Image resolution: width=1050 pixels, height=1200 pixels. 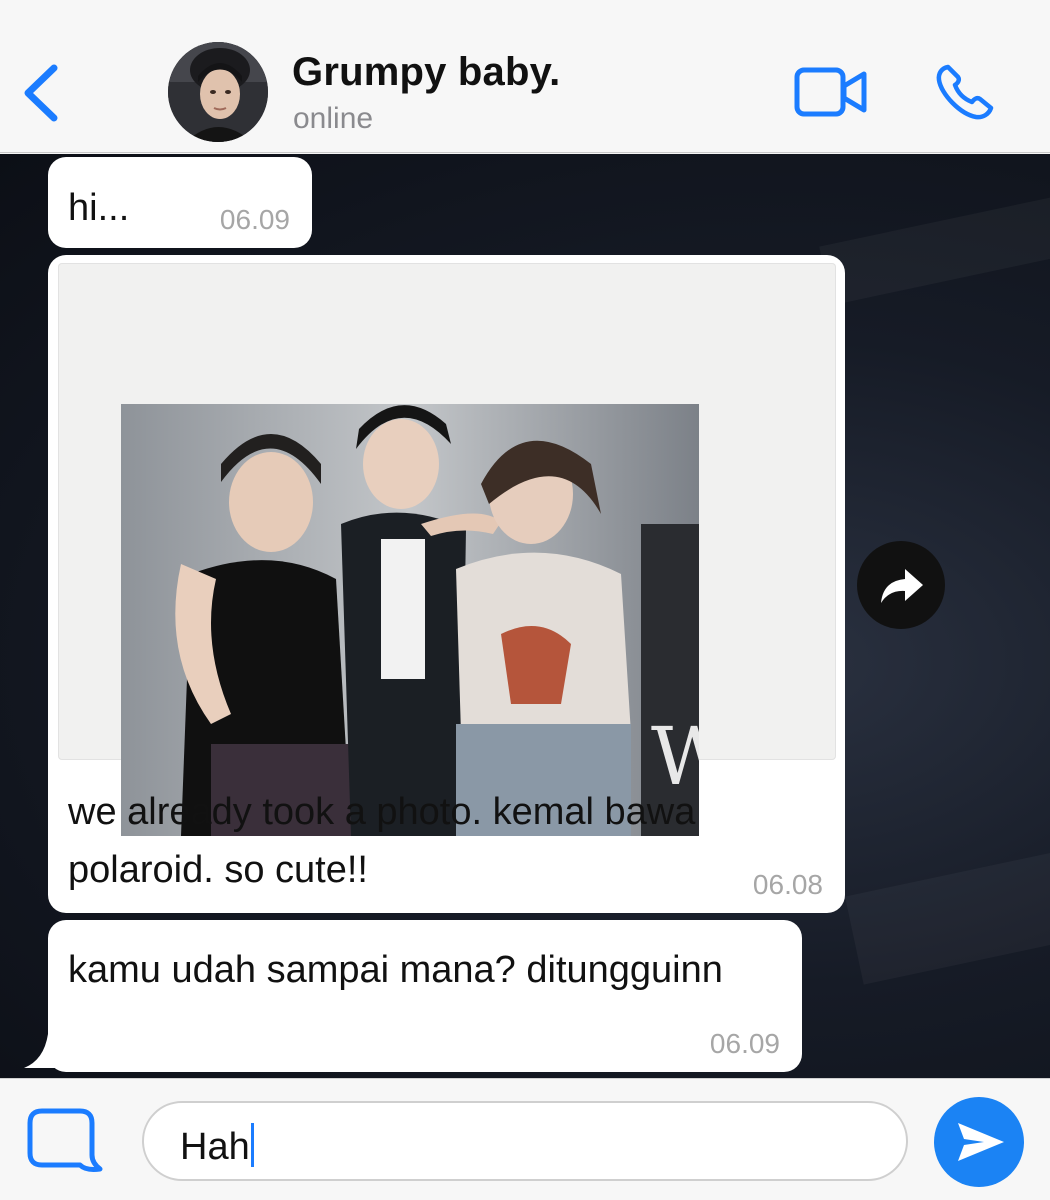 I want to click on text-caret, so click(x=252, y=1145).